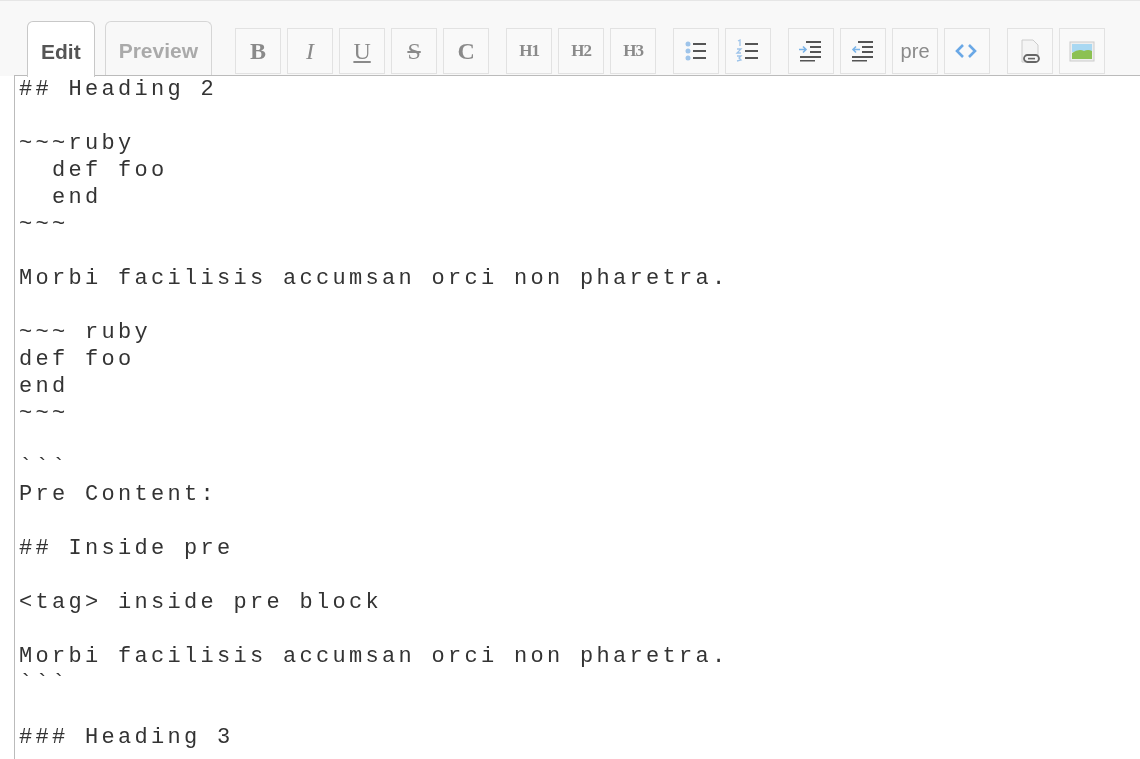  Describe the element at coordinates (811, 51) in the screenshot. I see `indent-button` at that location.